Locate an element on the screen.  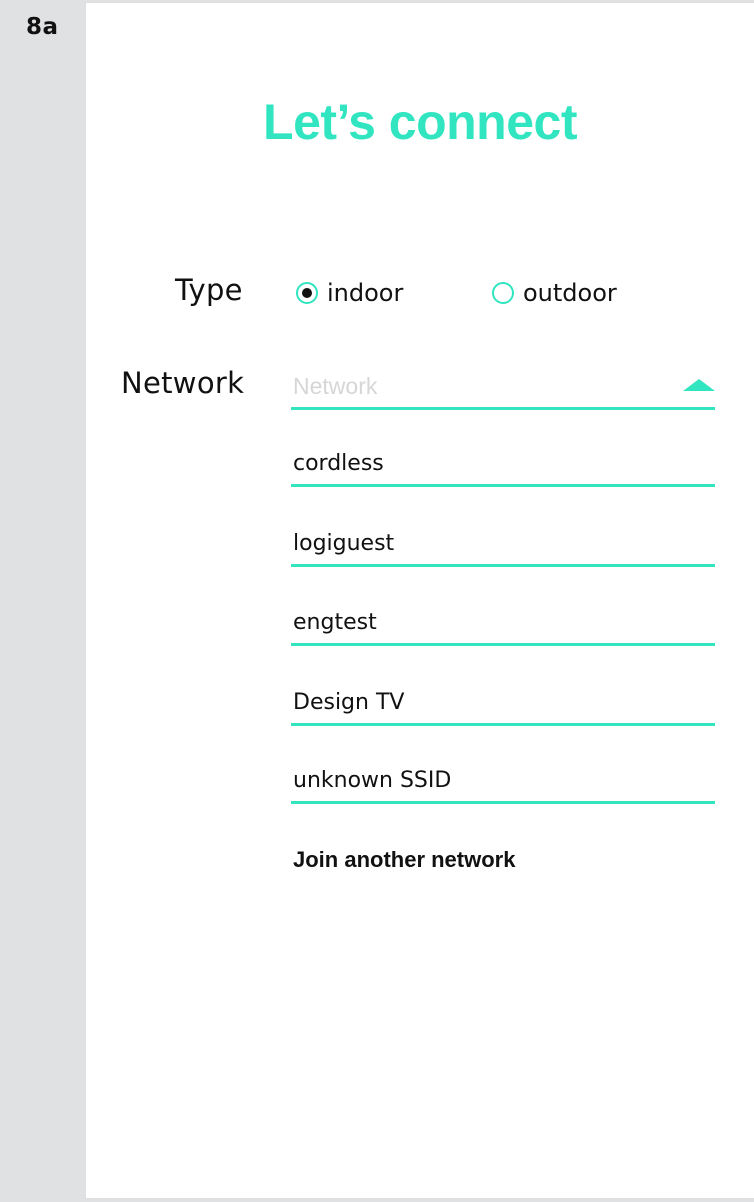
network-select-placeholder: Network is located at coordinates (335, 386).